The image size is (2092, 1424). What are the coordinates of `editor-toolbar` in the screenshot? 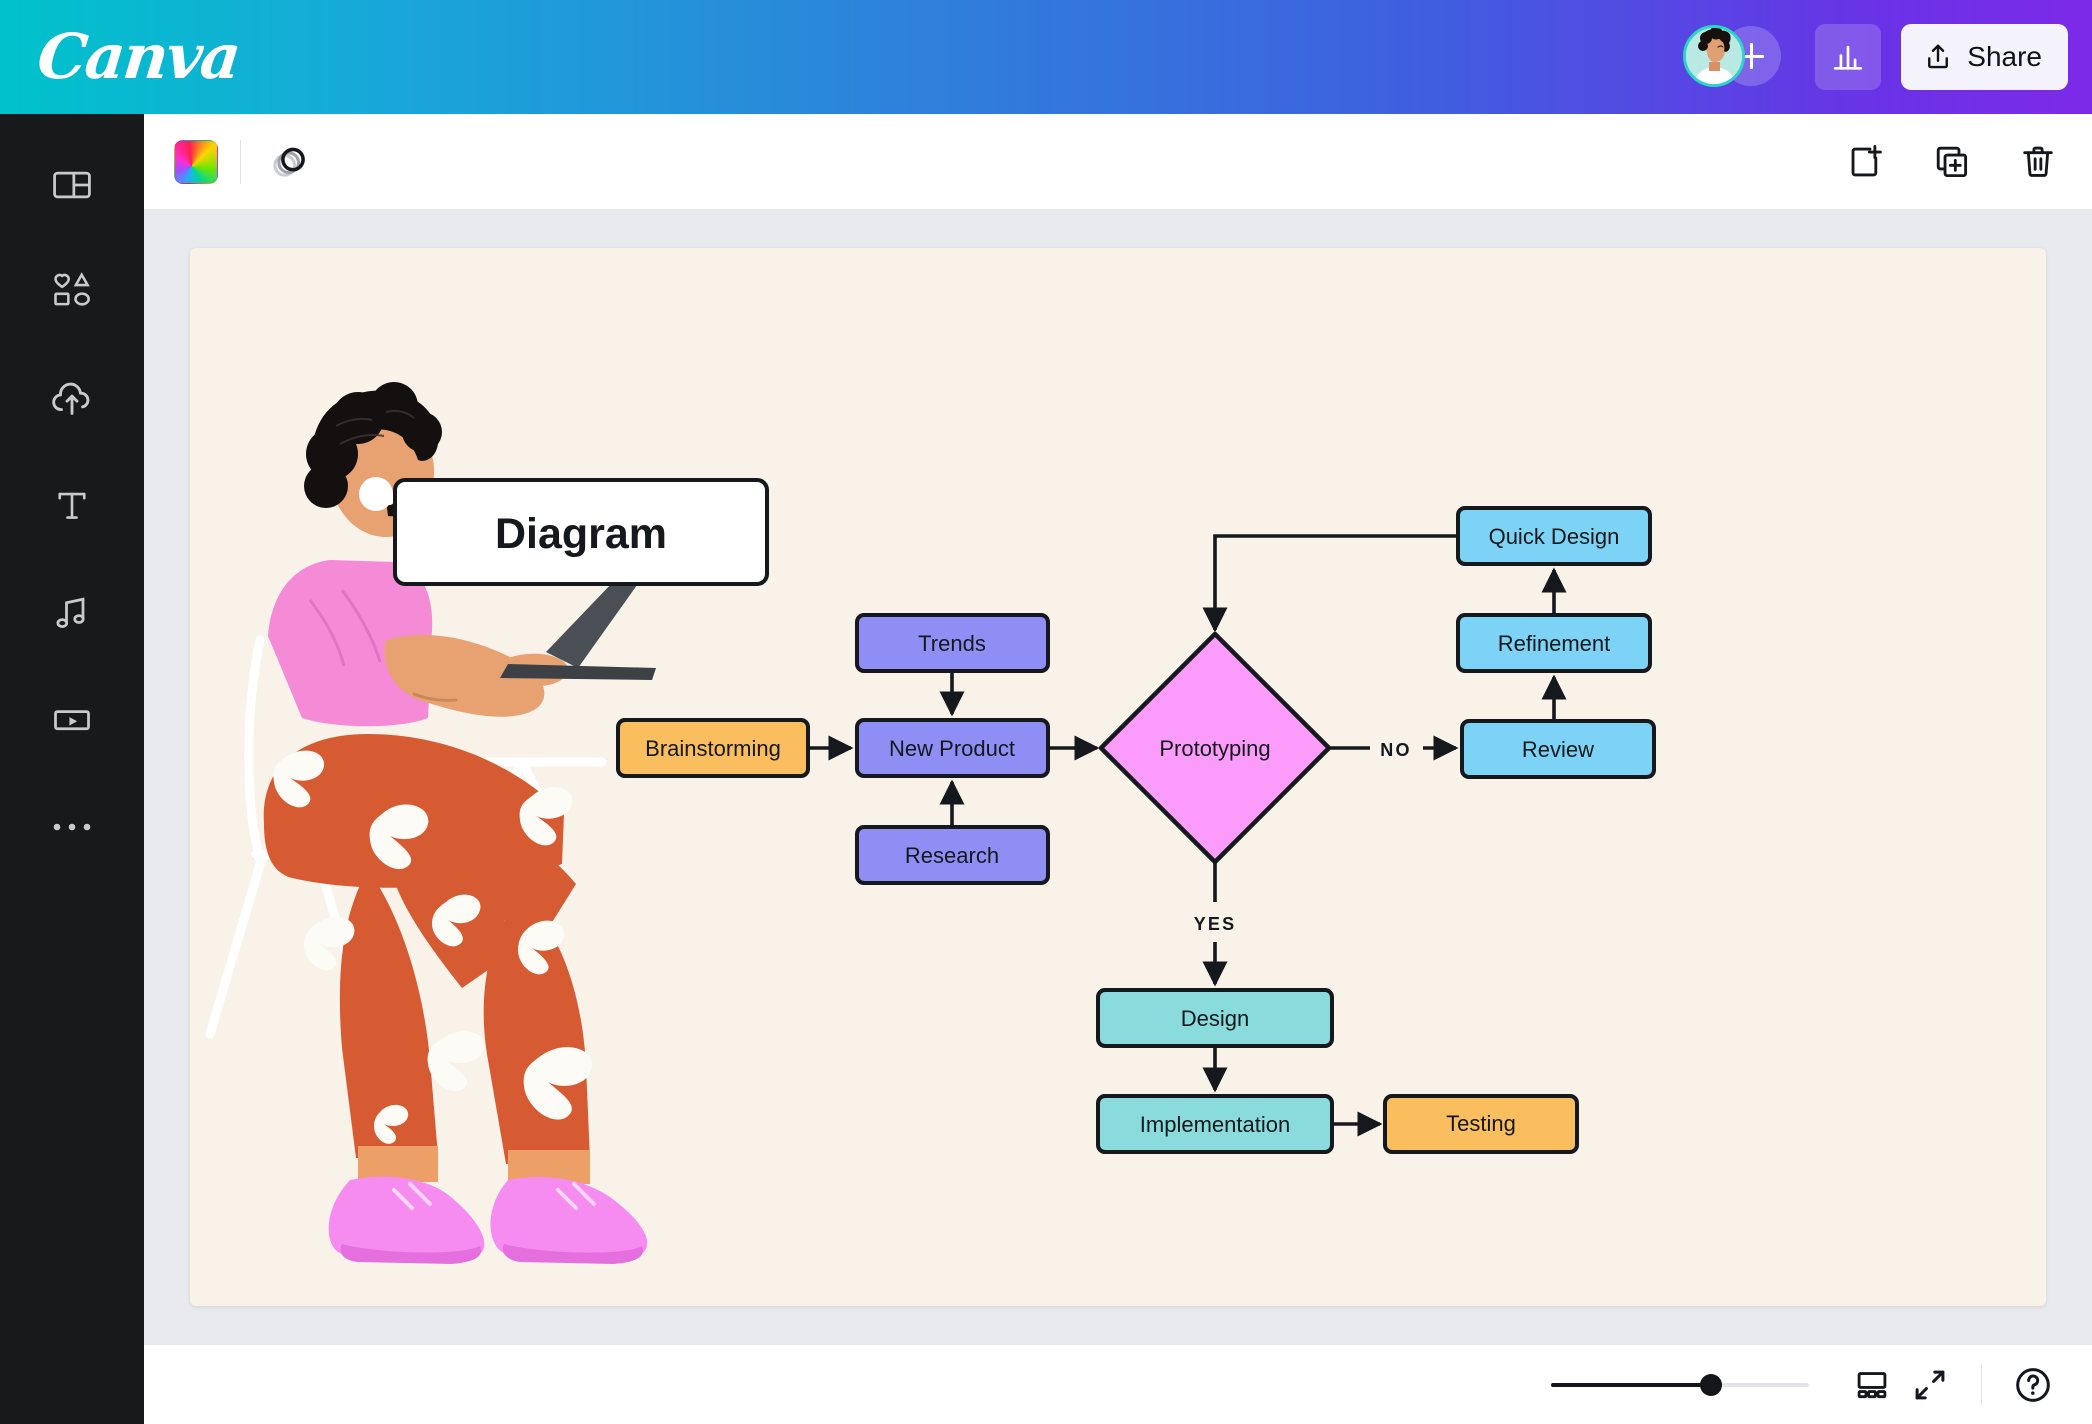 It's located at (1118, 162).